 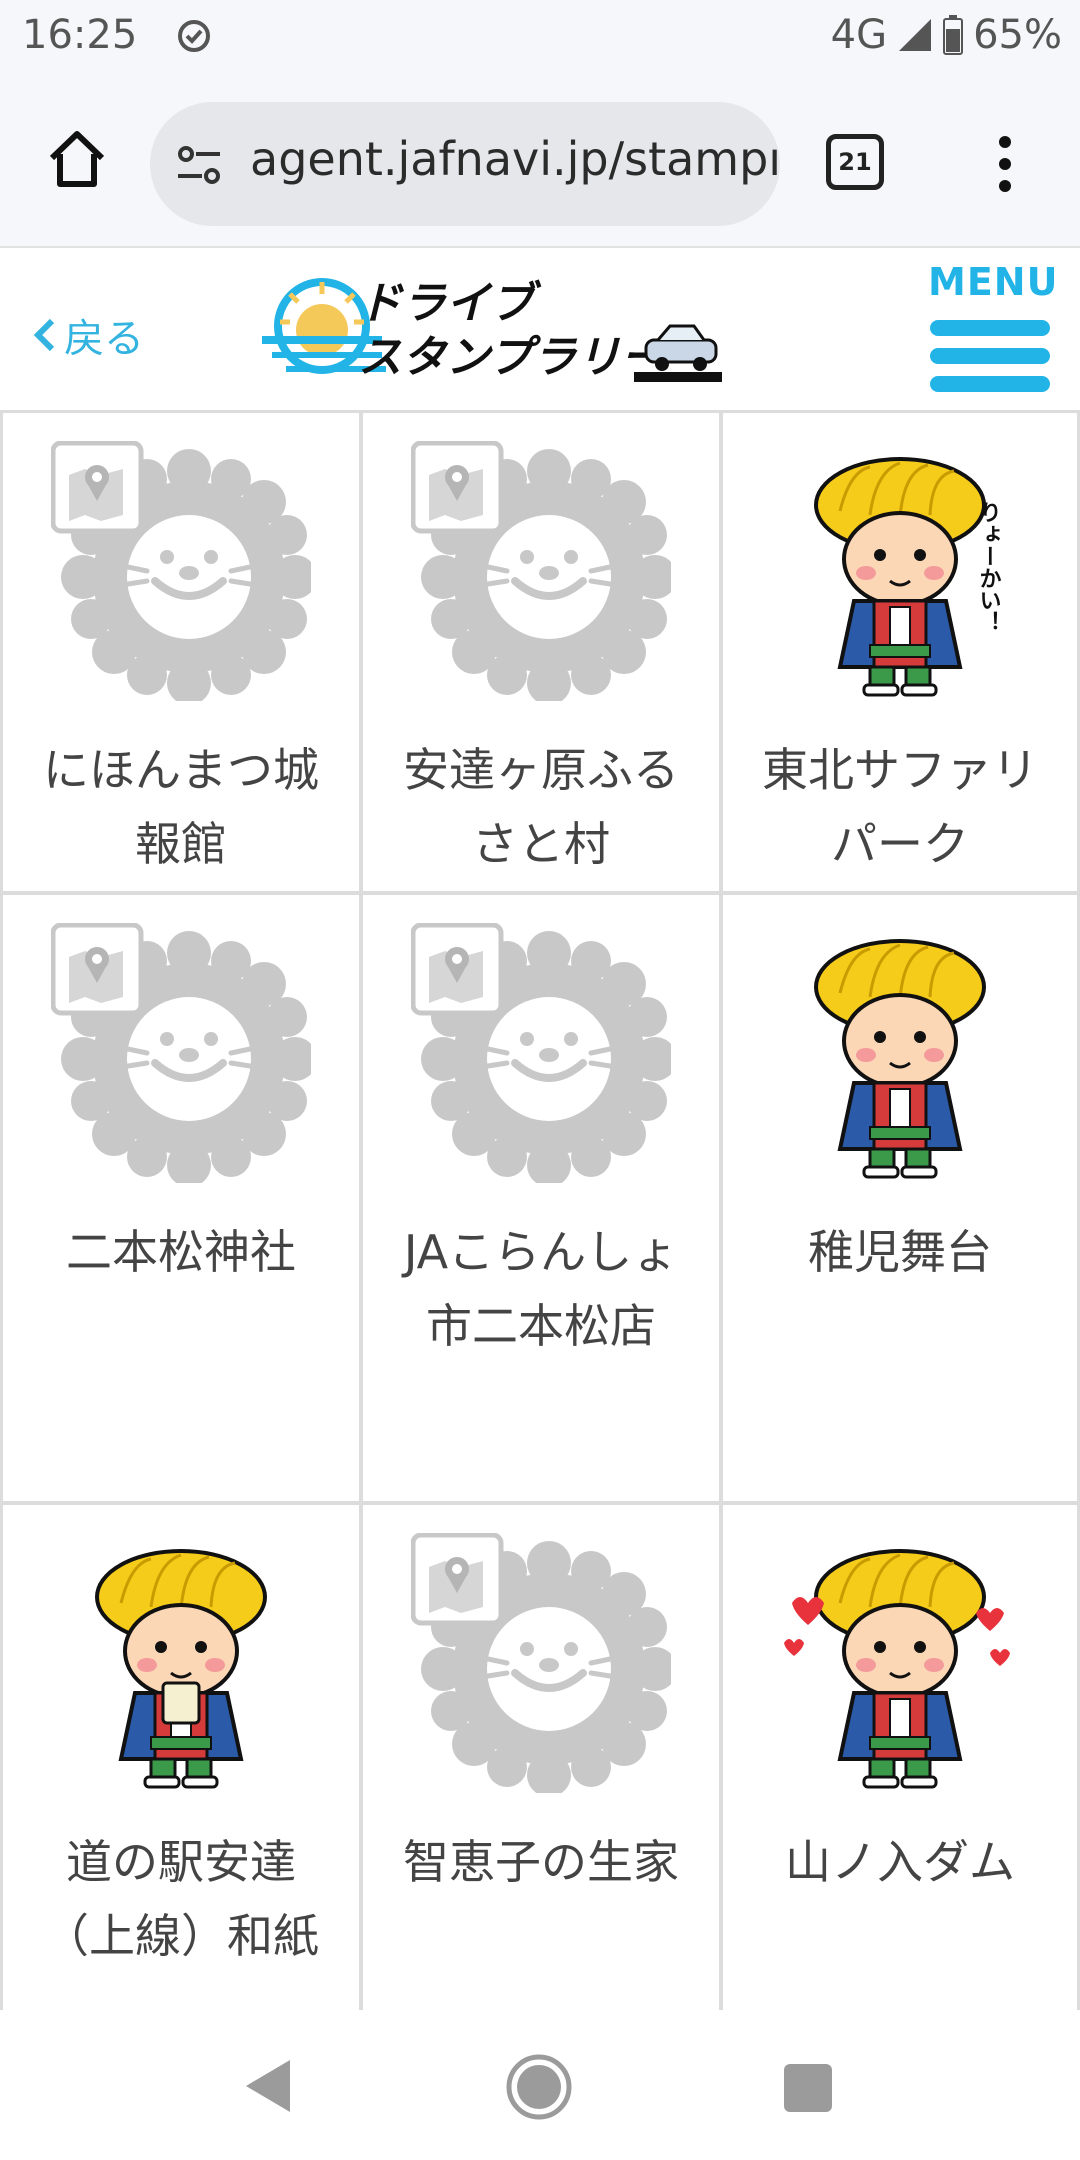 I want to click on browser-toolbar: agent.jafnavi.jp/stampı 21, so click(x=540, y=162).